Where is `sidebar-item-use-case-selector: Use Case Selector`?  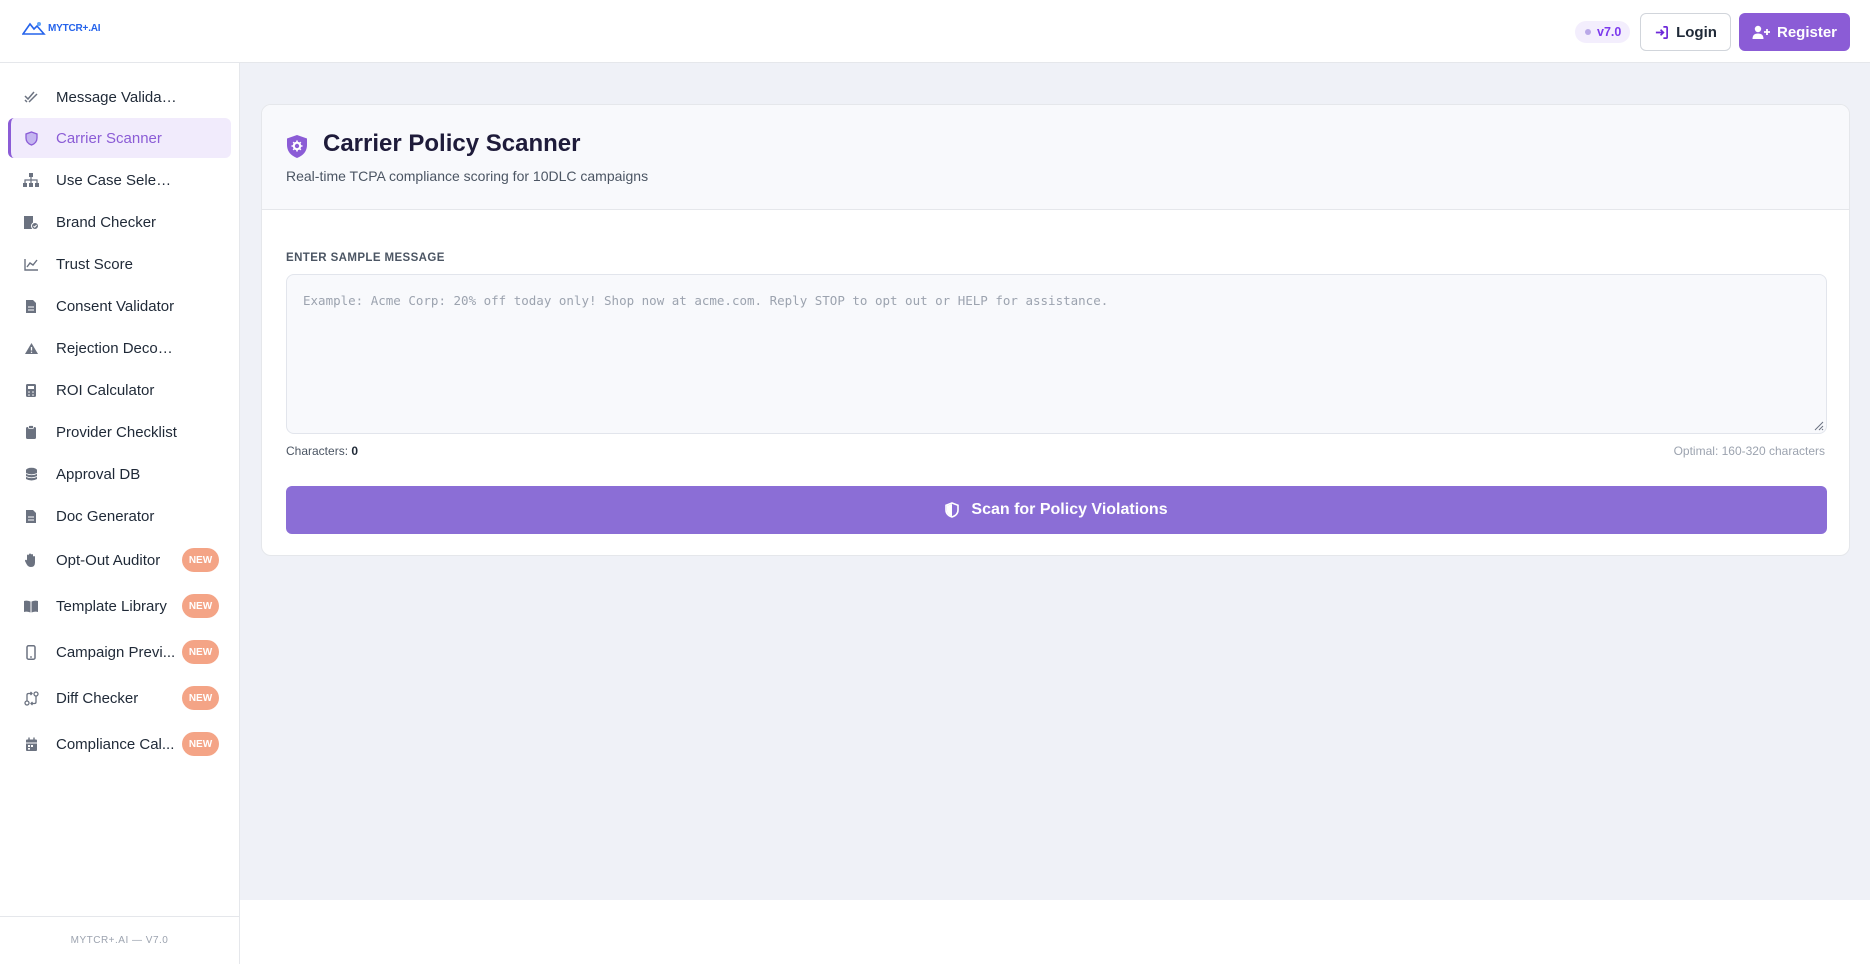 sidebar-item-use-case-selector: Use Case Selector is located at coordinates (119, 180).